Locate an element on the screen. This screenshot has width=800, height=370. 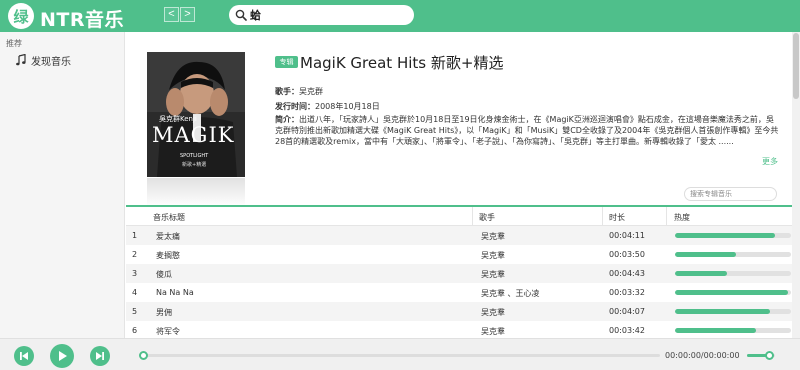
row-index: 2 is located at coordinates (135, 254).